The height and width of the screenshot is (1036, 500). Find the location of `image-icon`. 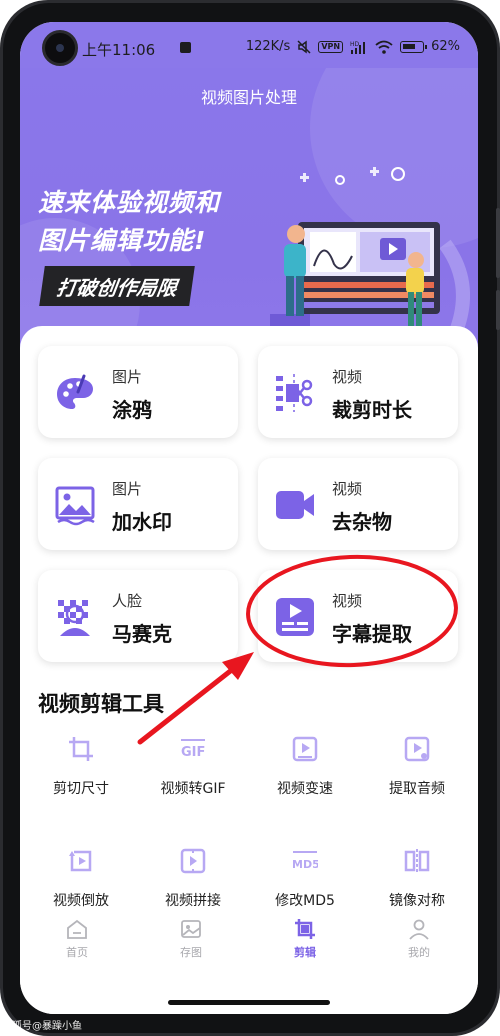

image-icon is located at coordinates (75, 506).